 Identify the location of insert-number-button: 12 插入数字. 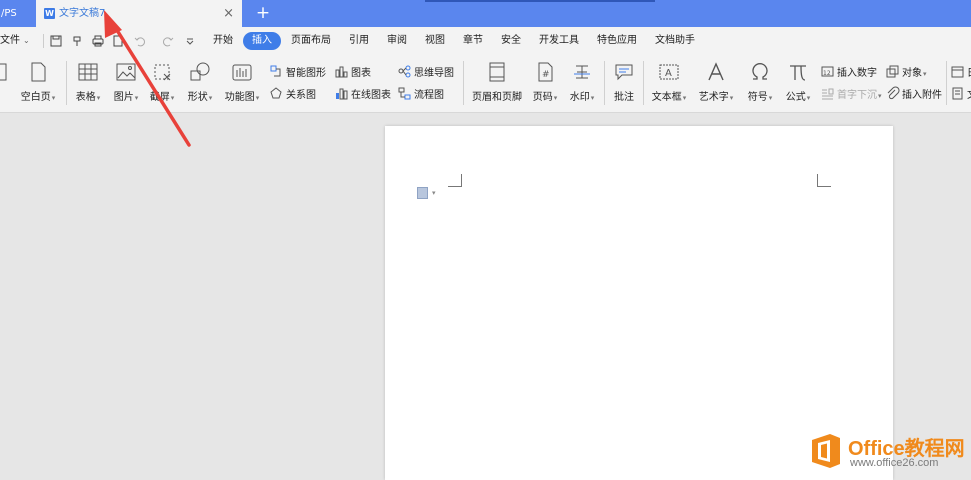
(849, 72).